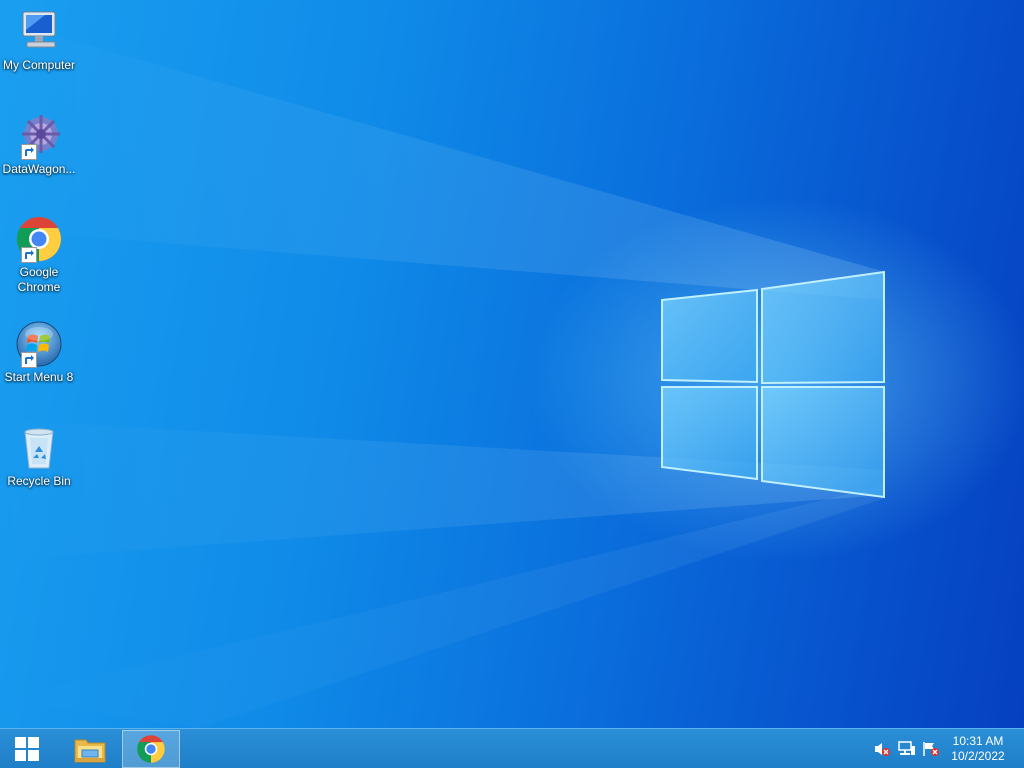  Describe the element at coordinates (907, 749) in the screenshot. I see `network-icon` at that location.